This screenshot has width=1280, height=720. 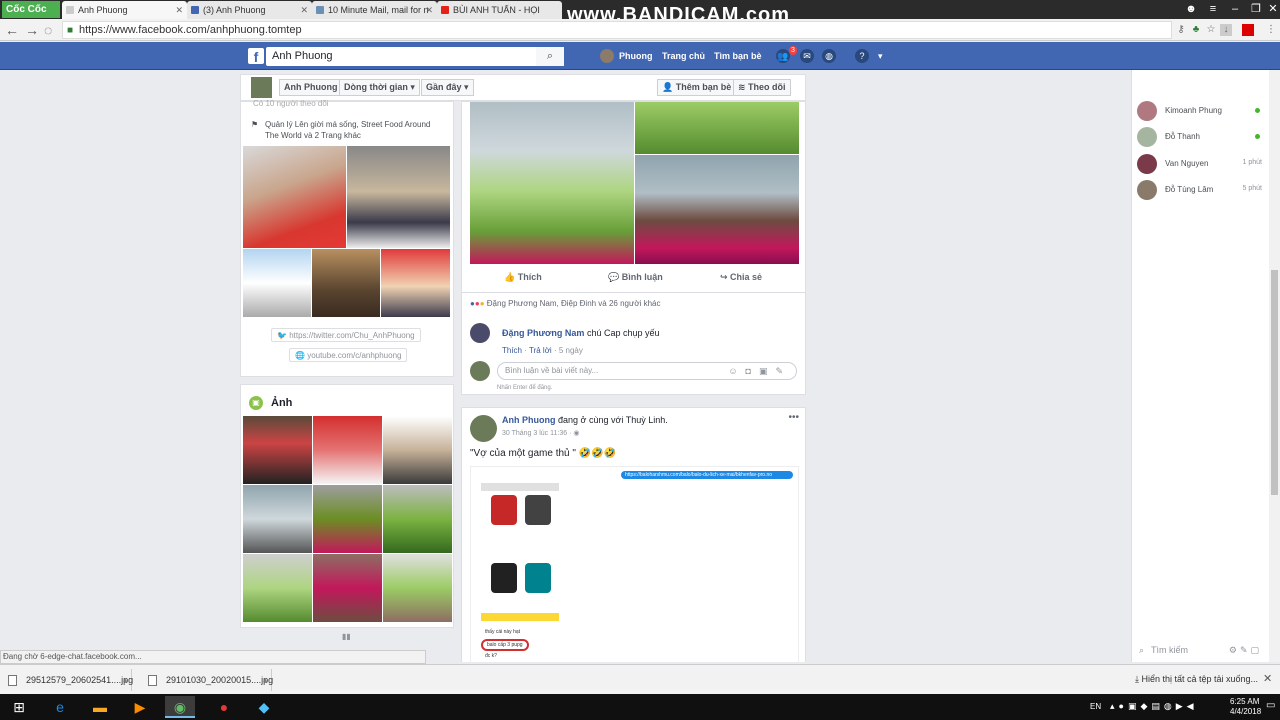 I want to click on notifications-icon: ◍, so click(x=829, y=56).